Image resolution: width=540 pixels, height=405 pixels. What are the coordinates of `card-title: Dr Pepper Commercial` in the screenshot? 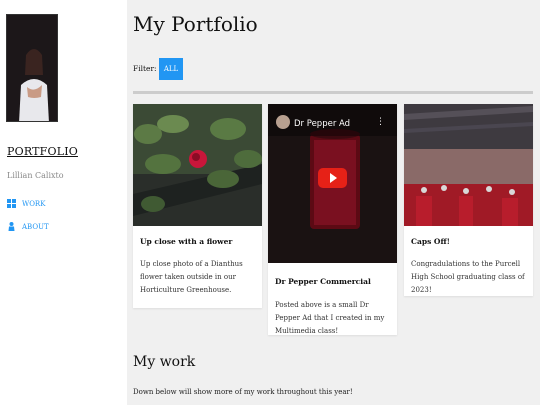 It's located at (323, 281).